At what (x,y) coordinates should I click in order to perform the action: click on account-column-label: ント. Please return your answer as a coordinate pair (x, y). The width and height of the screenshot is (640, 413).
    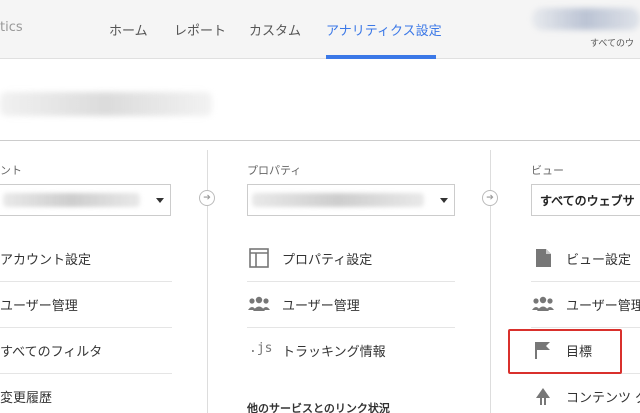
    Looking at the image, I should click on (11, 170).